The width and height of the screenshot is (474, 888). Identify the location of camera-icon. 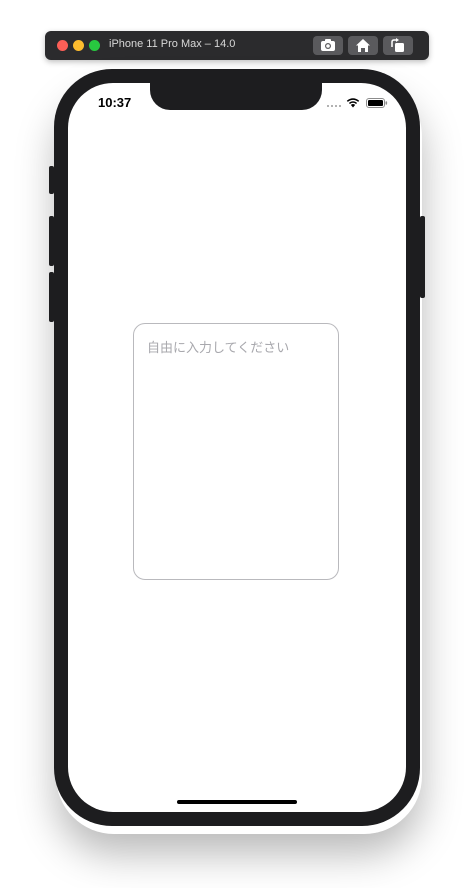
(328, 45).